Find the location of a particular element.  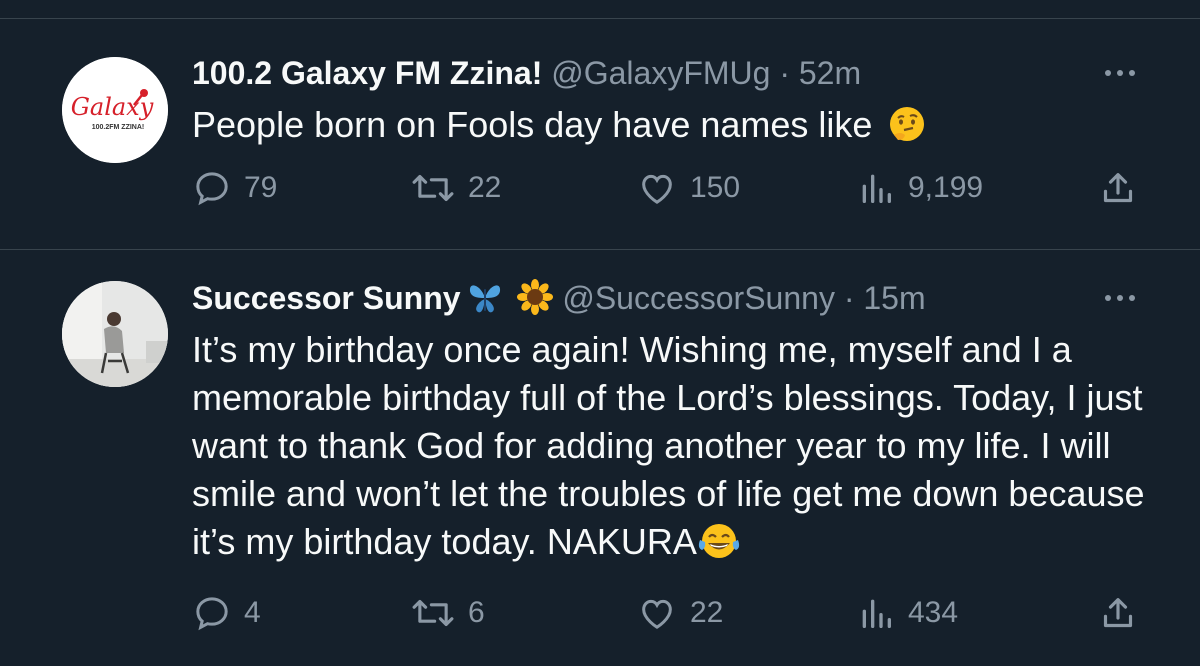

thinking-face-emoji is located at coordinates (907, 130).